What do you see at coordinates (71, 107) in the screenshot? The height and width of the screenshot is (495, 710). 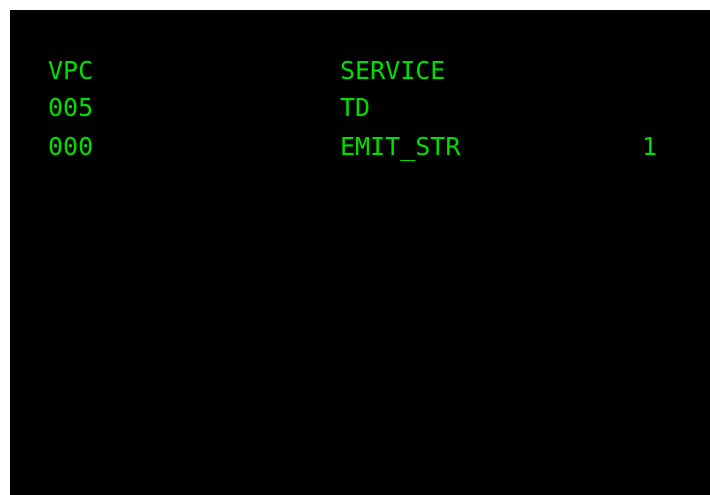 I see `vpc-value: 005` at bounding box center [71, 107].